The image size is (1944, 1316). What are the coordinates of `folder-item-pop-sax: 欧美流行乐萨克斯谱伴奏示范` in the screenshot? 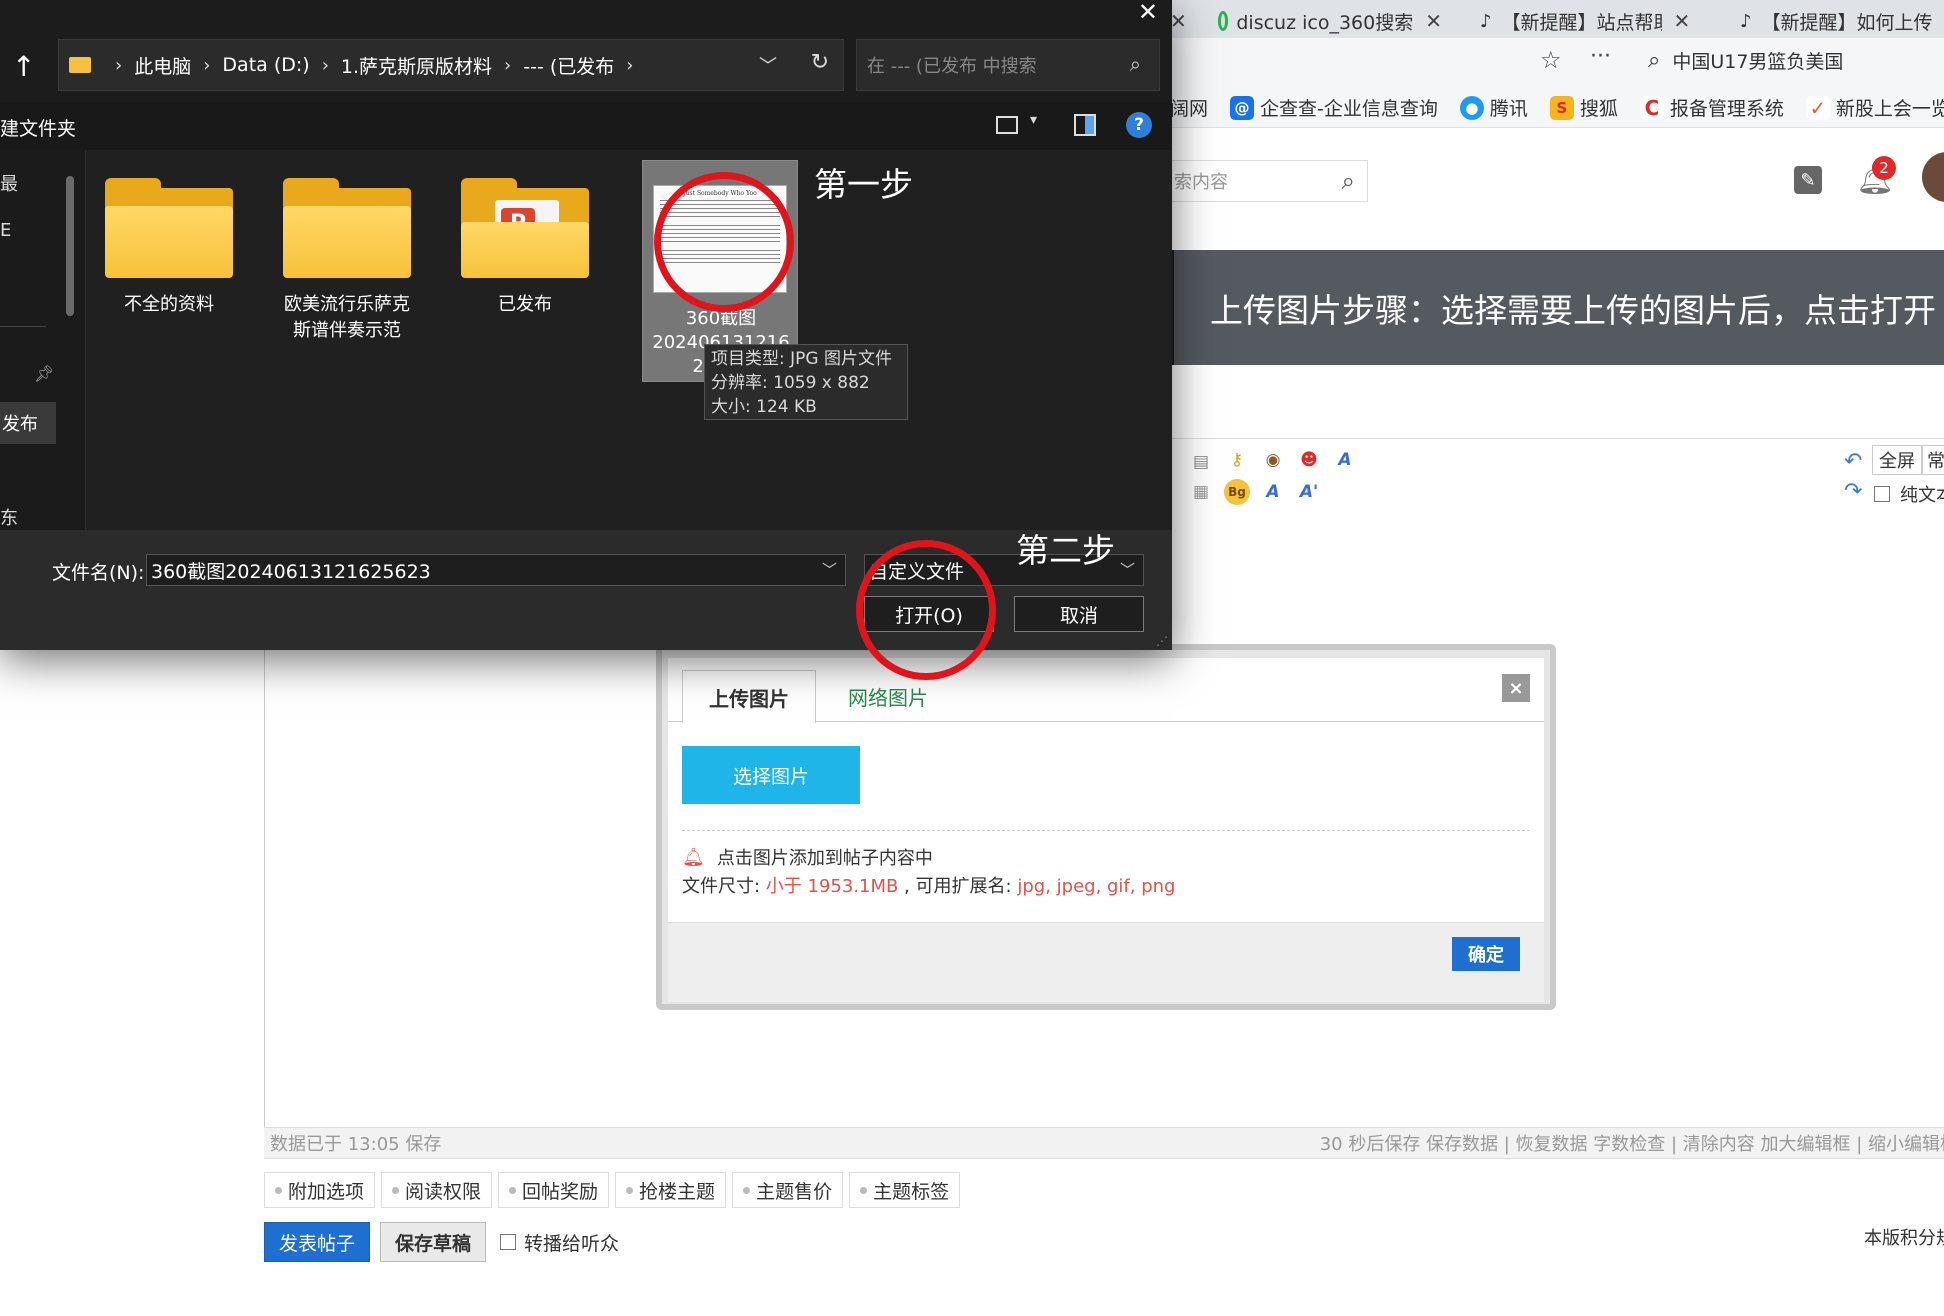 It's located at (347, 261).